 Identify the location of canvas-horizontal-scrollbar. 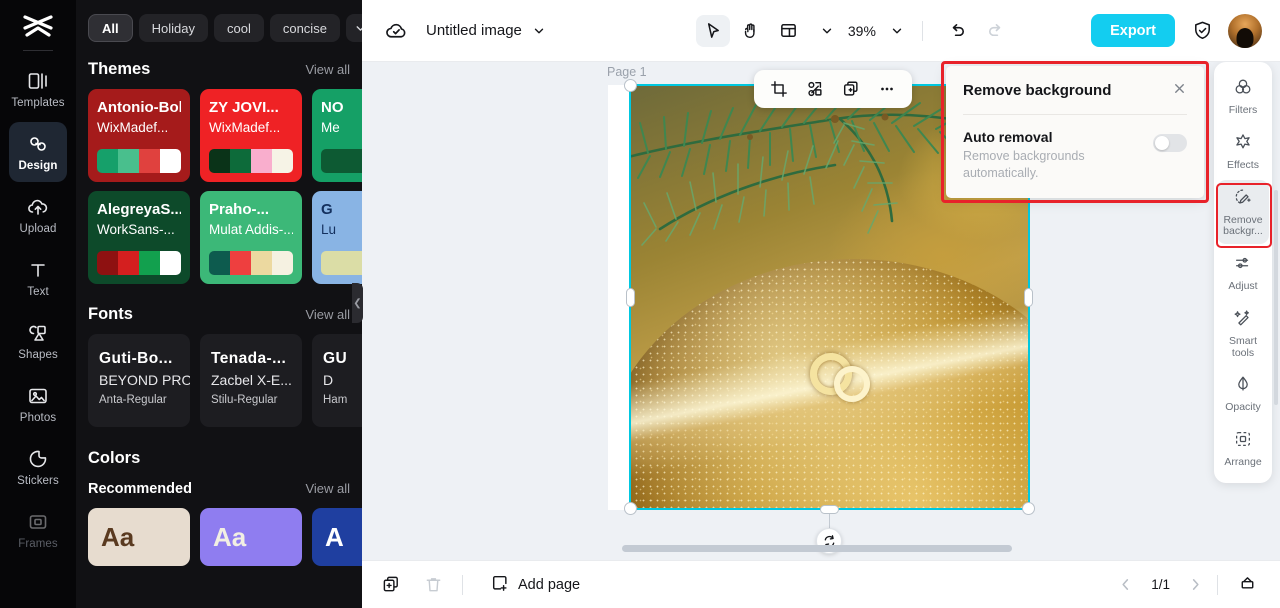
(817, 548).